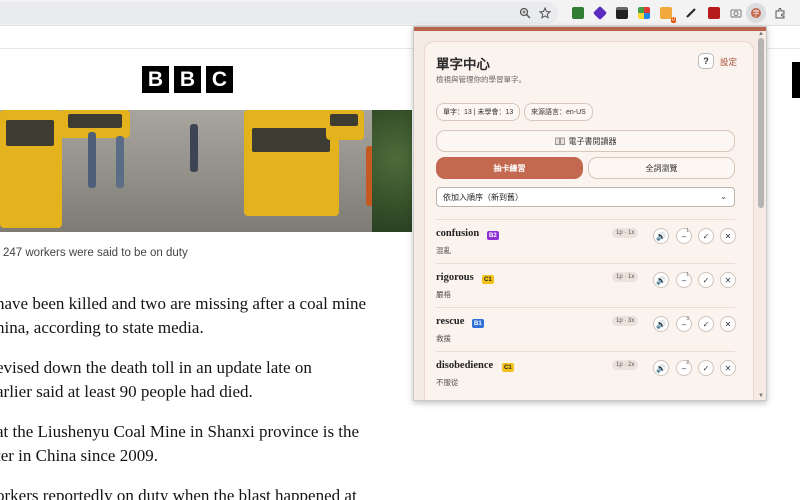 The height and width of the screenshot is (500, 800). I want to click on cefr-level-badge: B1, so click(478, 323).